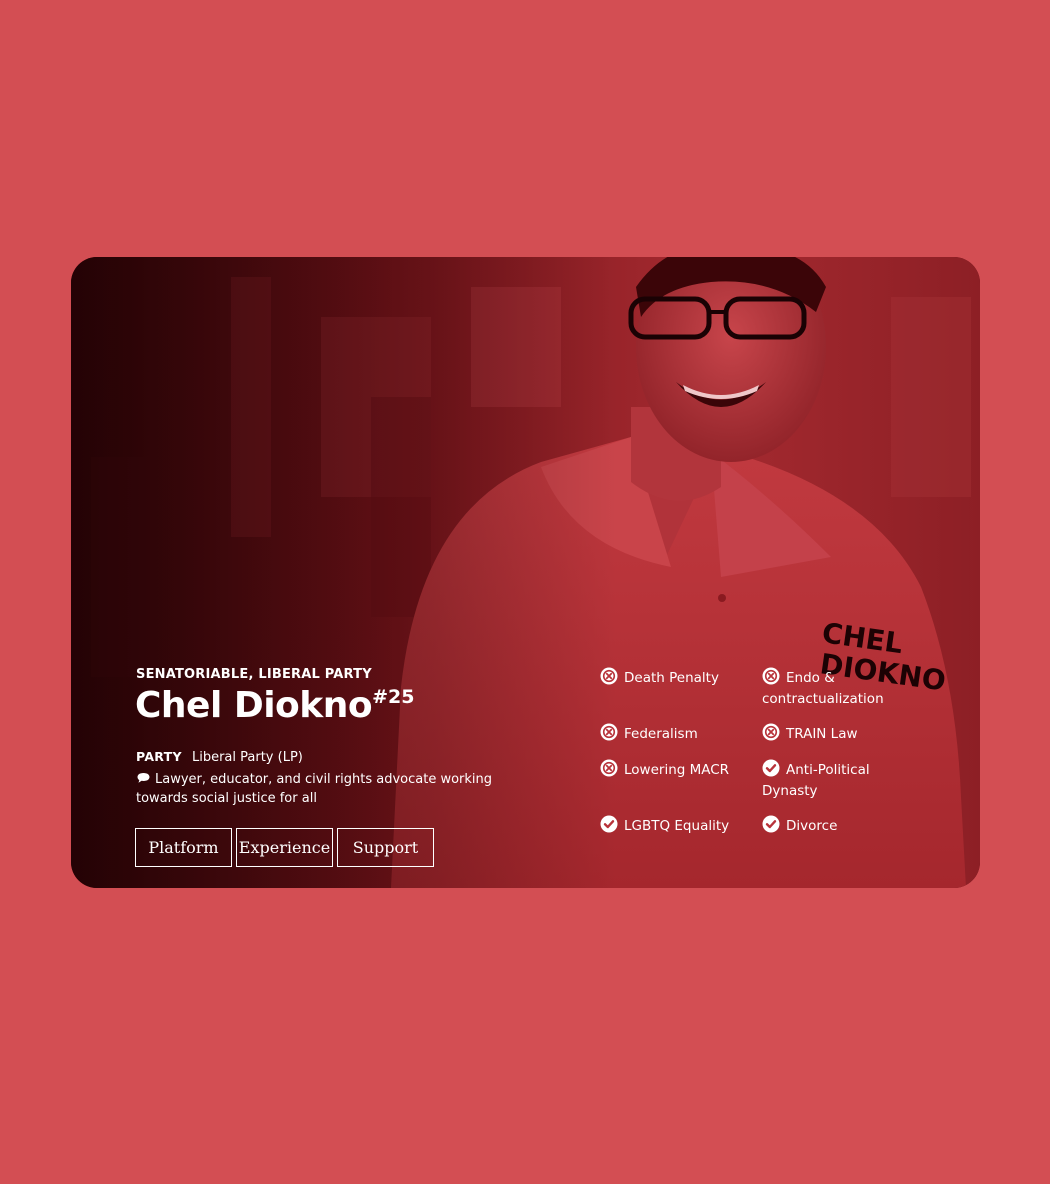  What do you see at coordinates (385, 847) in the screenshot?
I see `tab-support: Support` at bounding box center [385, 847].